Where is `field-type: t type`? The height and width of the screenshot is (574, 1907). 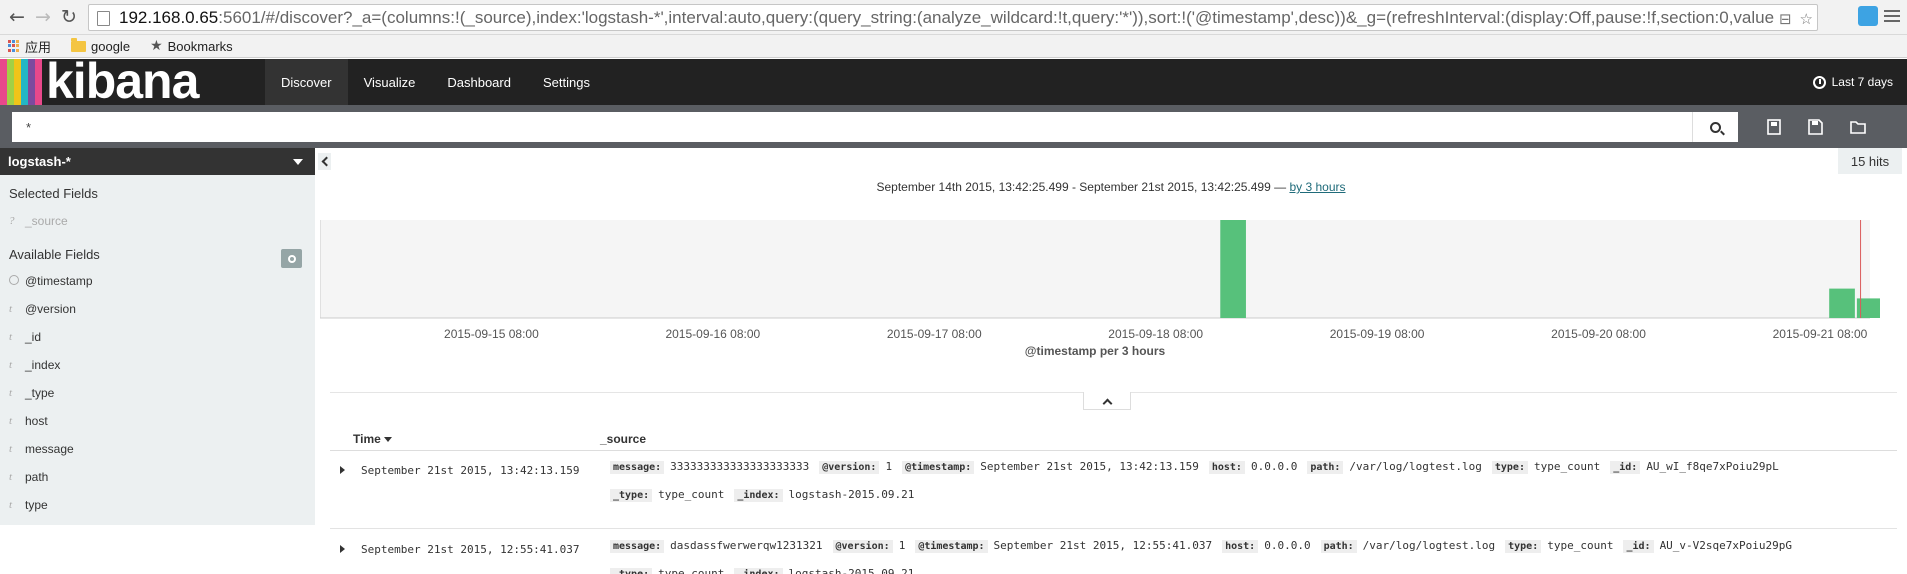
field-type: t type is located at coordinates (28, 505).